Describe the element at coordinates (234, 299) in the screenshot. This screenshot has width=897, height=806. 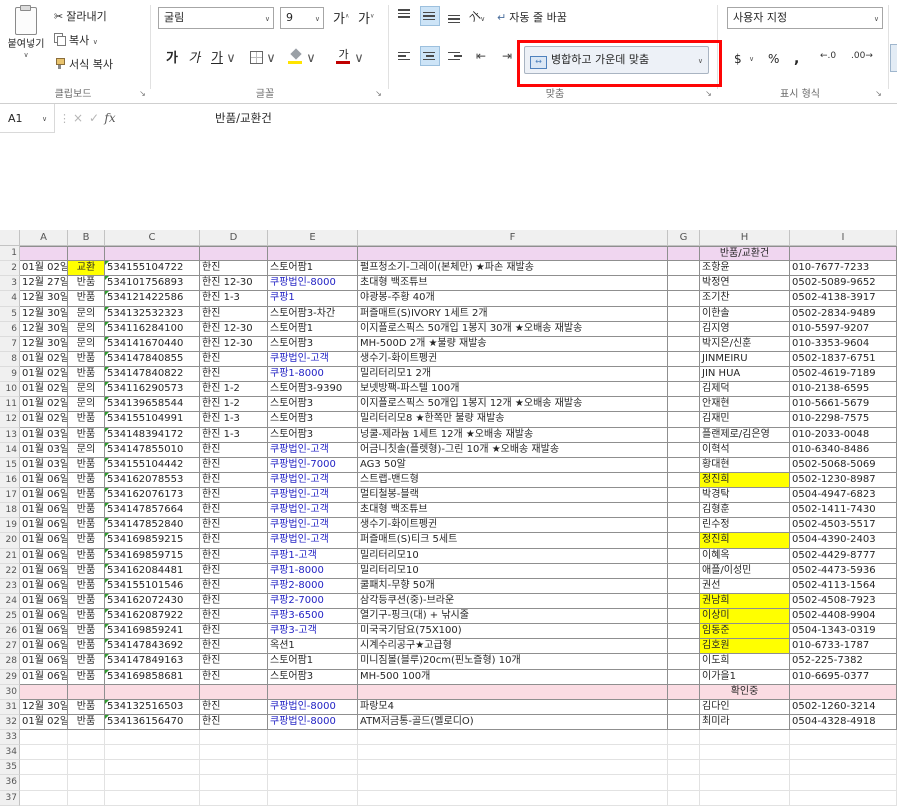
I see `cell-D4: 한진 1-3` at that location.